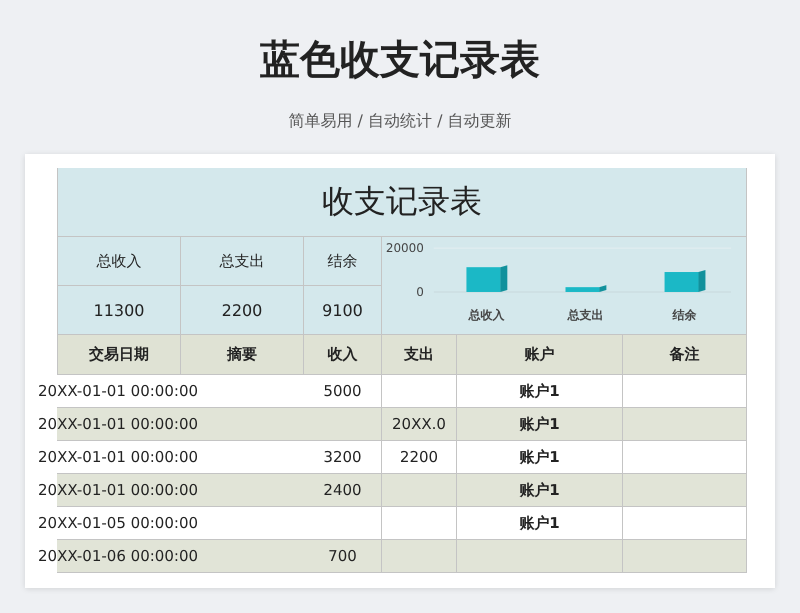 The image size is (800, 613). What do you see at coordinates (420, 291) in the screenshot?
I see `axis-tick-label: 0` at bounding box center [420, 291].